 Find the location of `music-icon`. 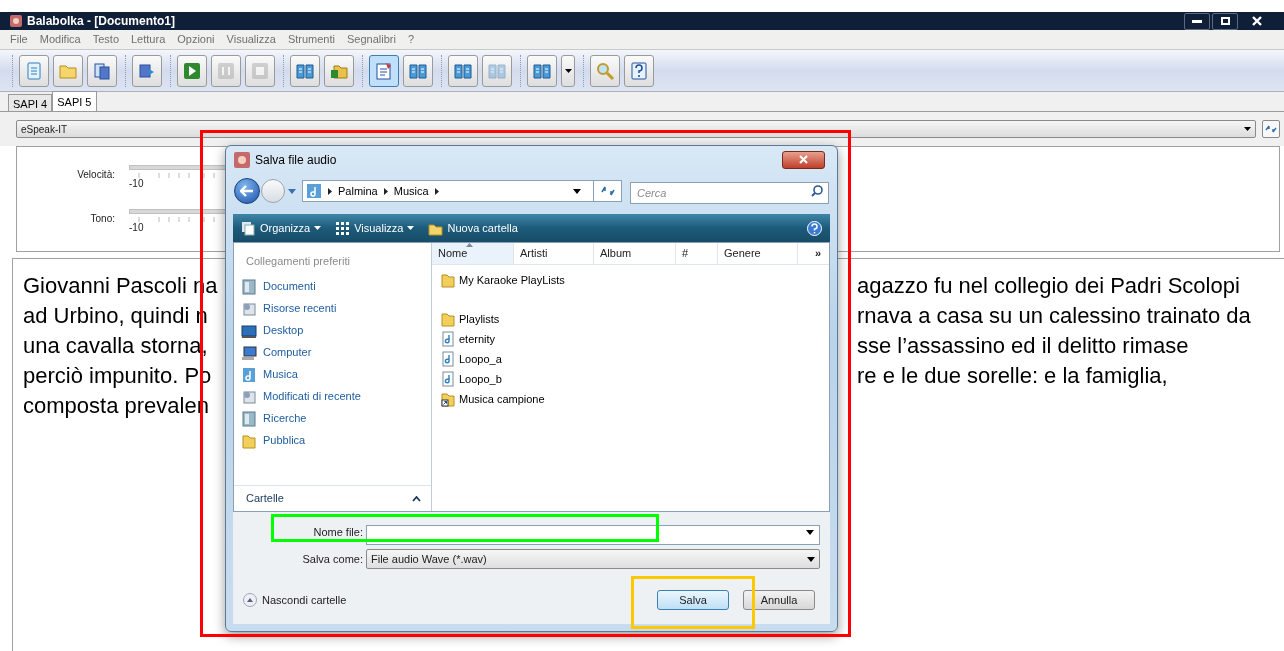

music-icon is located at coordinates (249, 374).